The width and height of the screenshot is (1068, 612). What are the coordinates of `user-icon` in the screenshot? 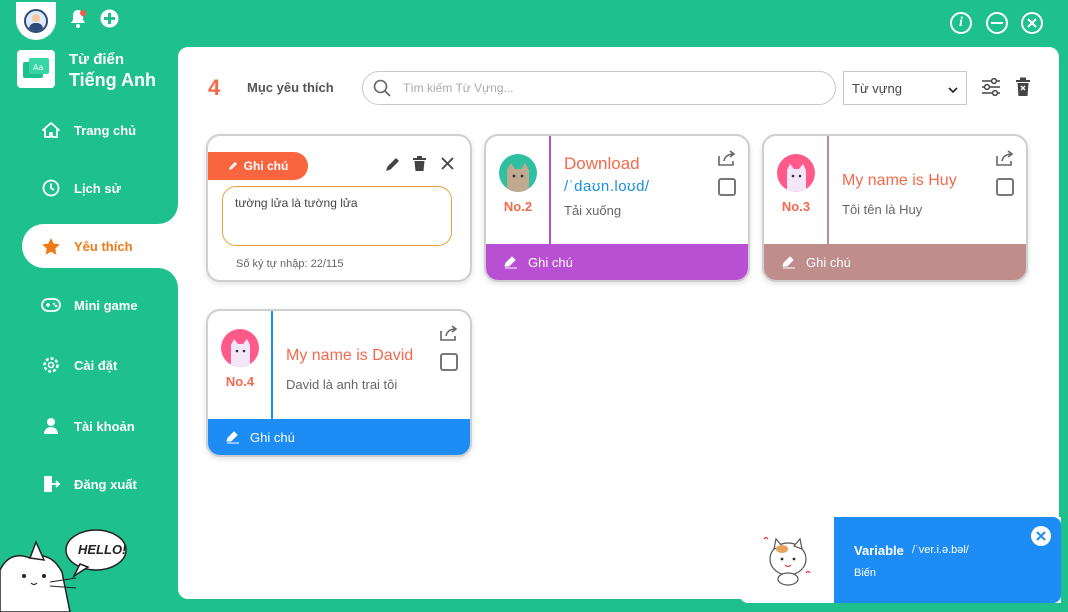 It's located at (51, 426).